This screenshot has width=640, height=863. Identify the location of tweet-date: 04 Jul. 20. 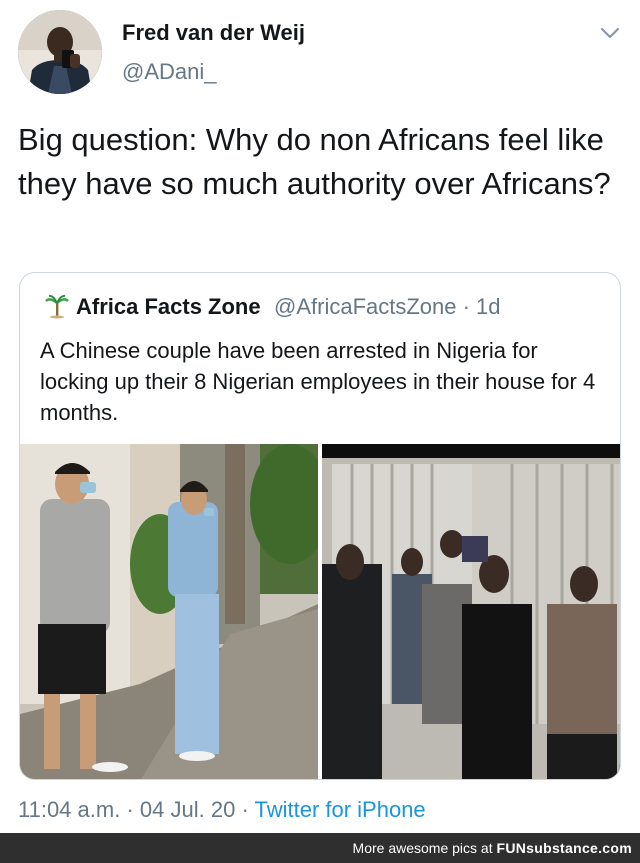
(187, 809).